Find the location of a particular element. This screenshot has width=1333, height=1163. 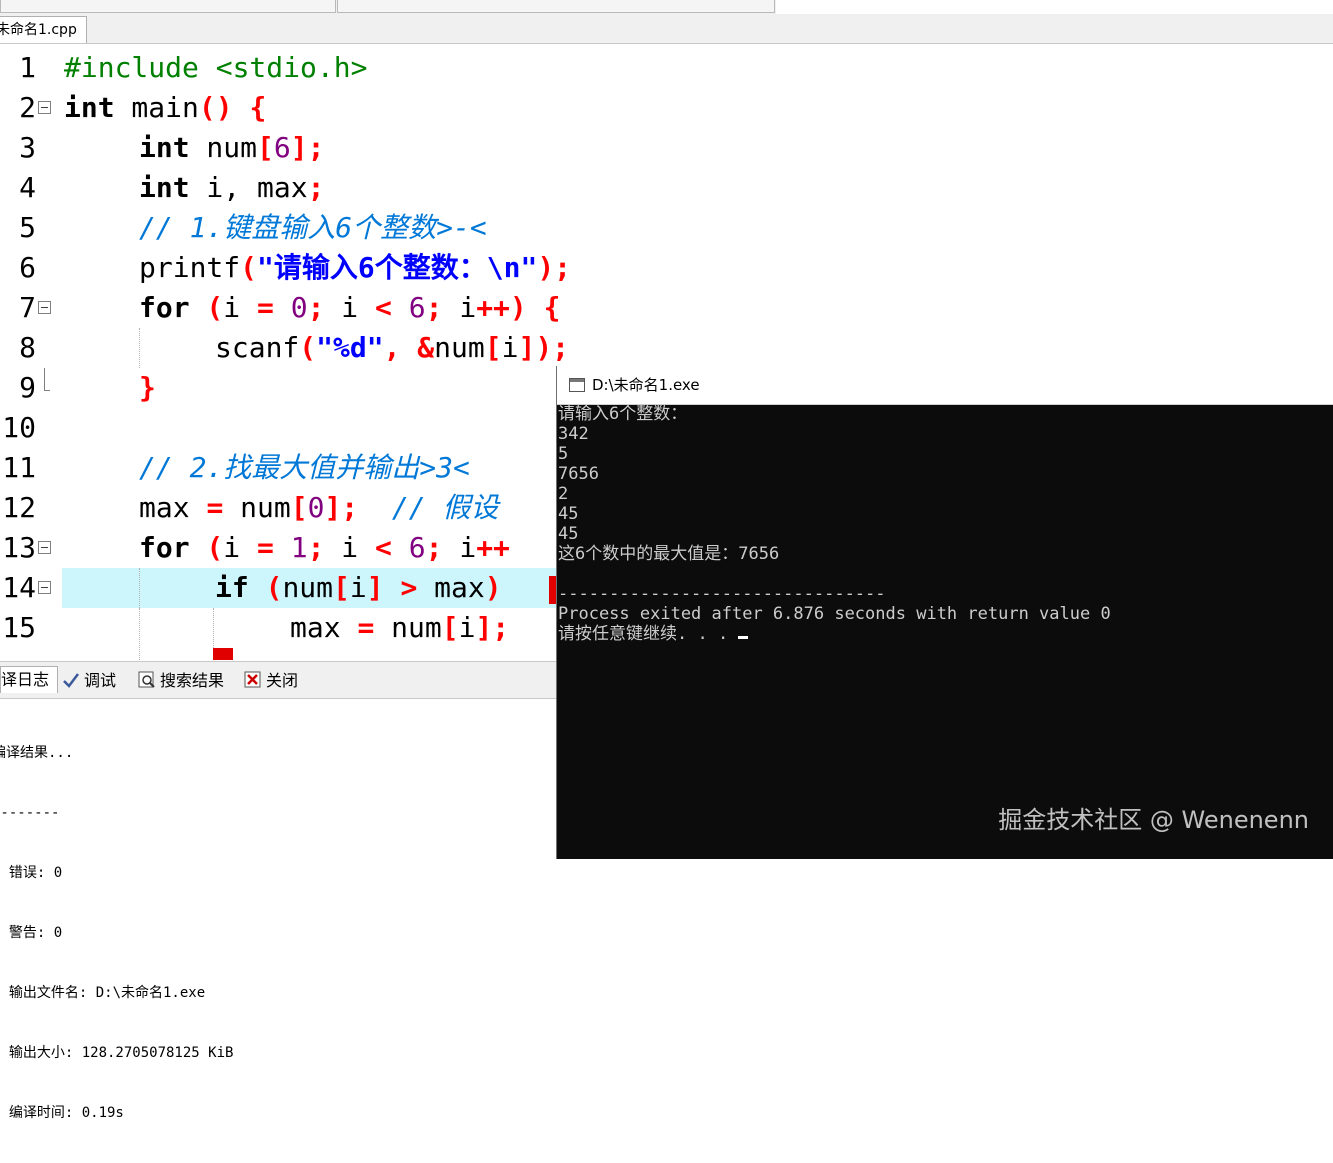

keyword: for is located at coordinates (164, 307).